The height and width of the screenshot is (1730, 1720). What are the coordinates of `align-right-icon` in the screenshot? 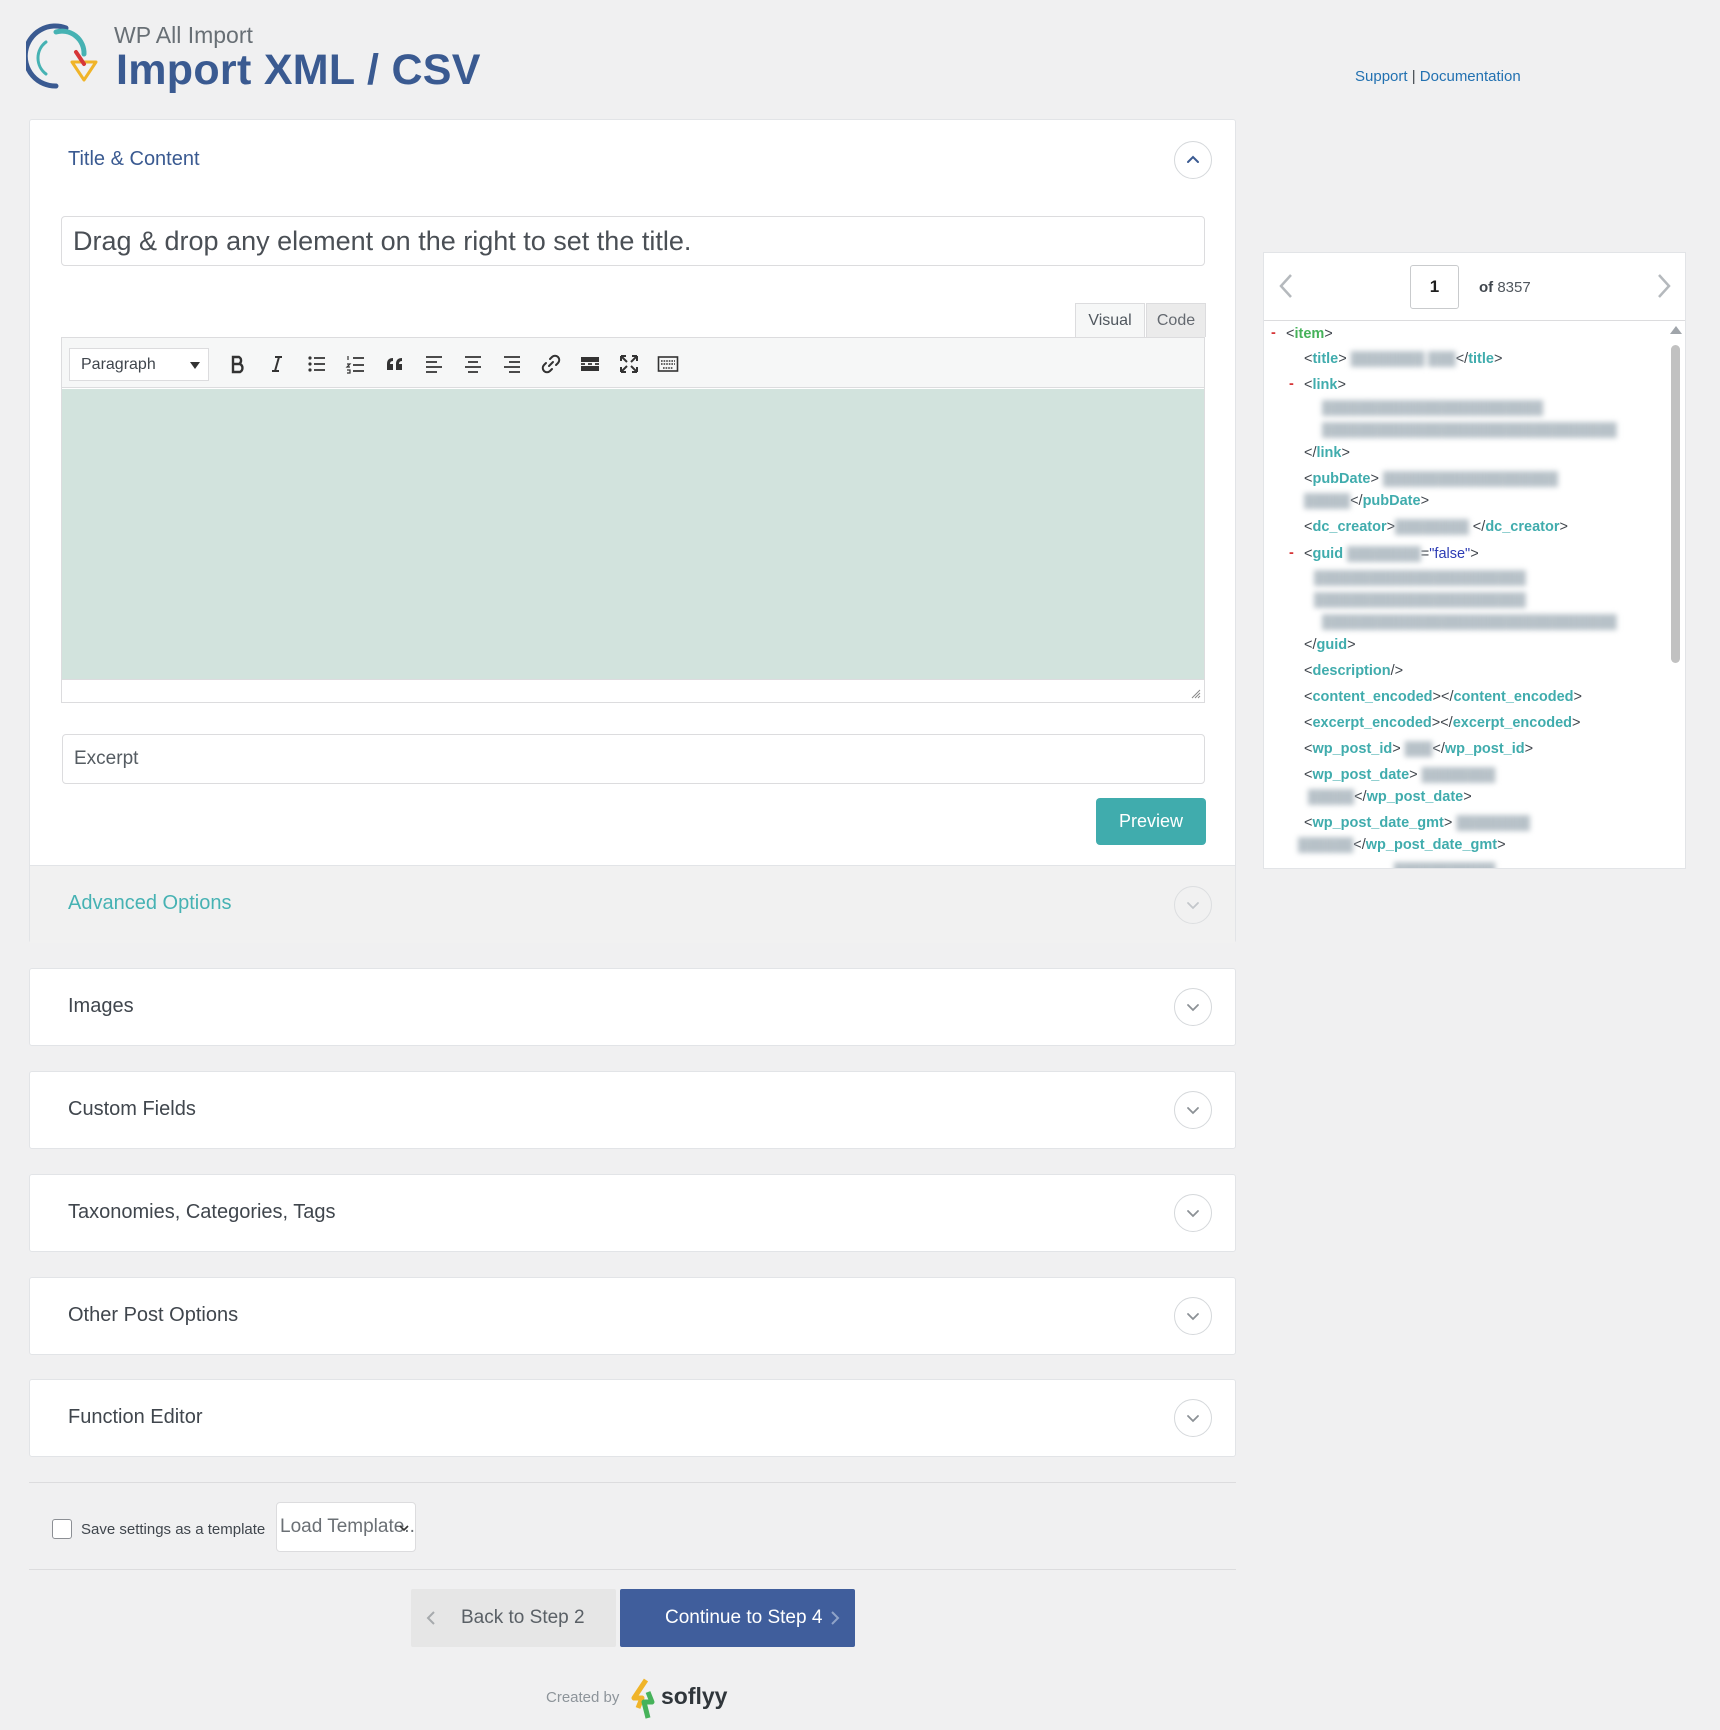 It's located at (512, 364).